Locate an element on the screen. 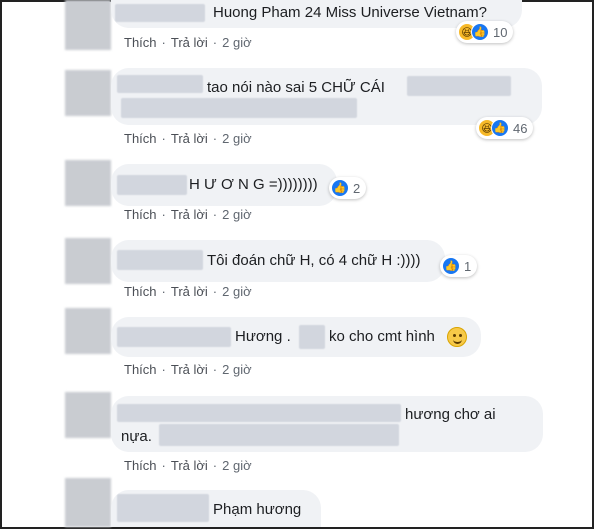 The image size is (594, 529). comment-bubble: tao nói nào sai 5 CHỮ CÁI is located at coordinates (326, 96).